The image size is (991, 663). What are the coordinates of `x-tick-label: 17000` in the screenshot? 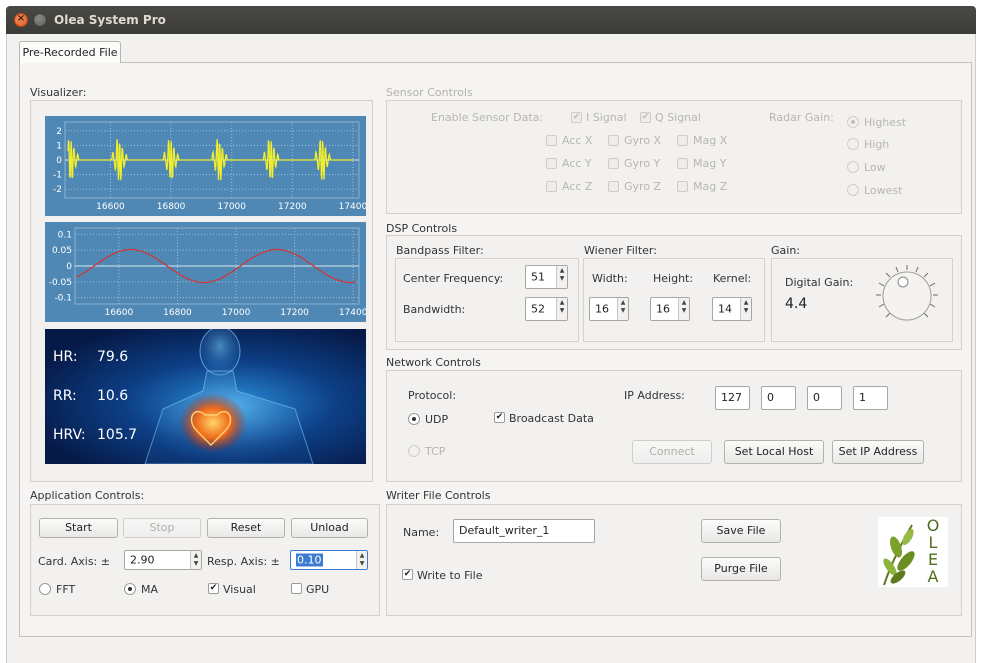 It's located at (236, 313).